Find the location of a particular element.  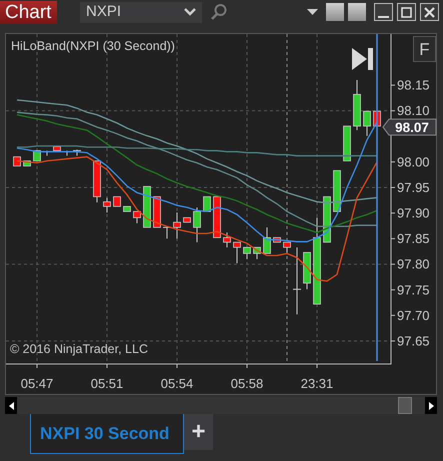

price-axis-label: 97.70 is located at coordinates (413, 315).